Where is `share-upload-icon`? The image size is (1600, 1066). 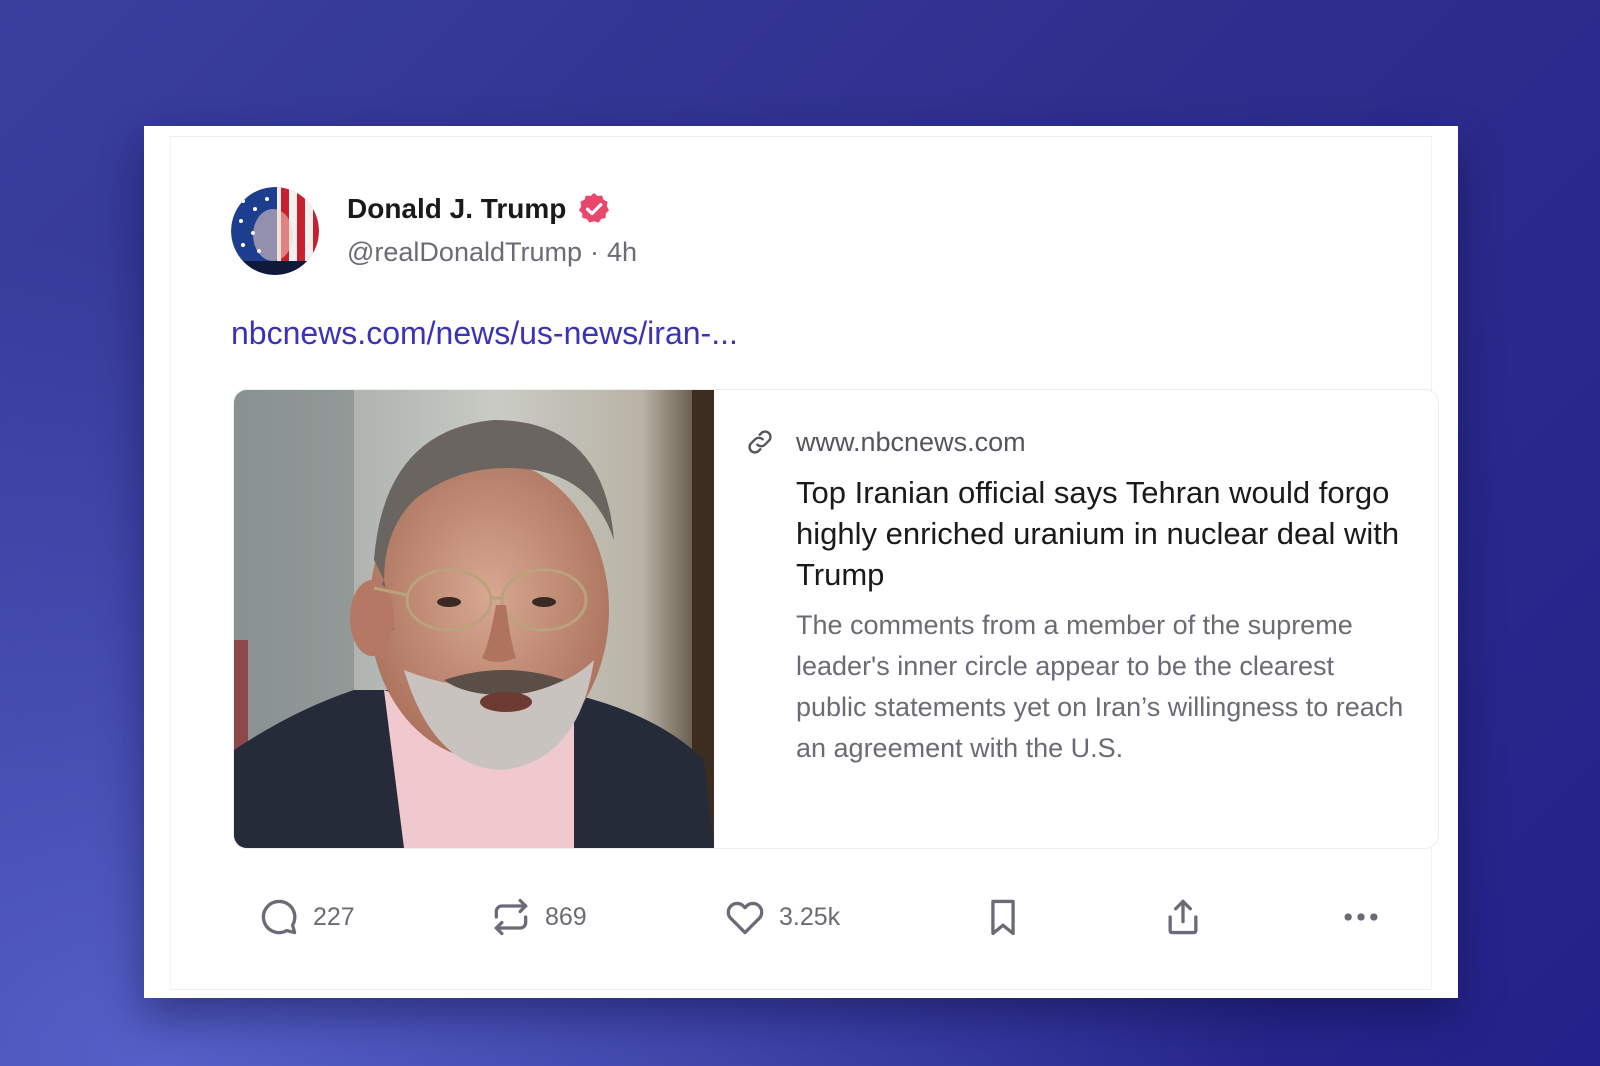 share-upload-icon is located at coordinates (1183, 917).